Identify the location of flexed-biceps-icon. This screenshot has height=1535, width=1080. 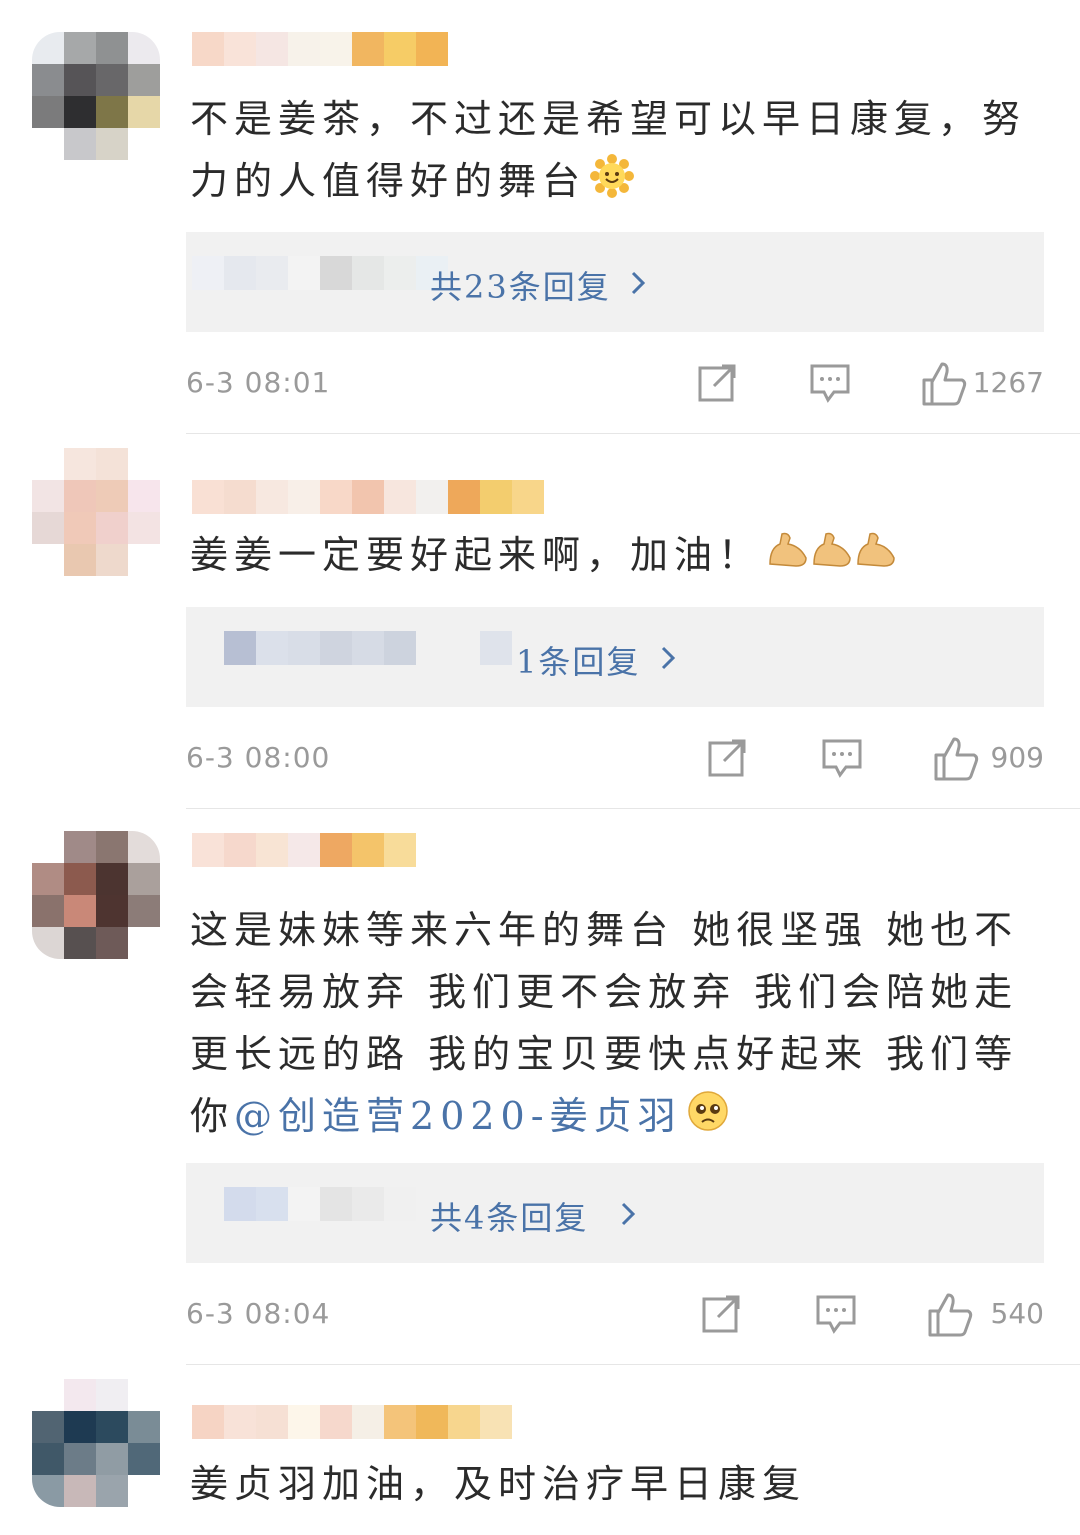
(832, 559).